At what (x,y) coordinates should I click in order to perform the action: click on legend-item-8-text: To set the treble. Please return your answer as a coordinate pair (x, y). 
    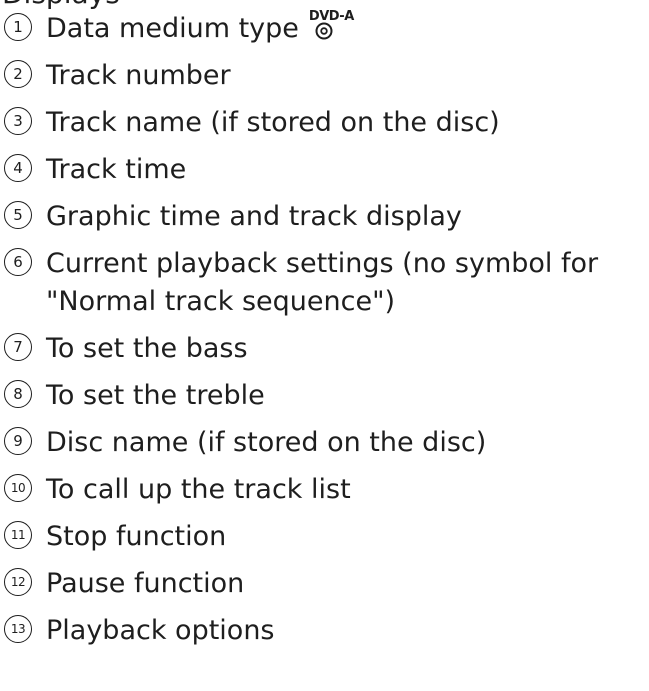
    Looking at the image, I should click on (155, 395).